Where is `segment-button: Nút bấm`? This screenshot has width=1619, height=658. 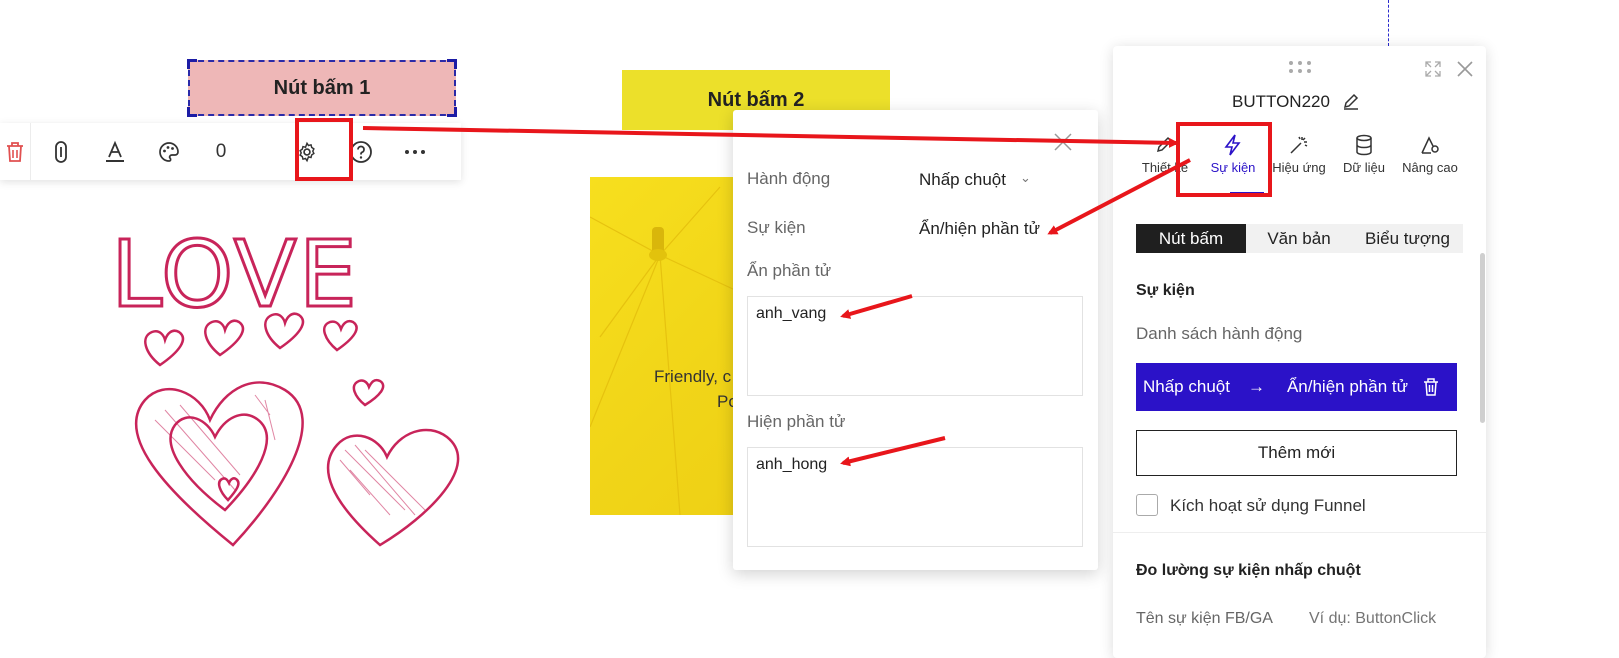 segment-button: Nút bấm is located at coordinates (1191, 238).